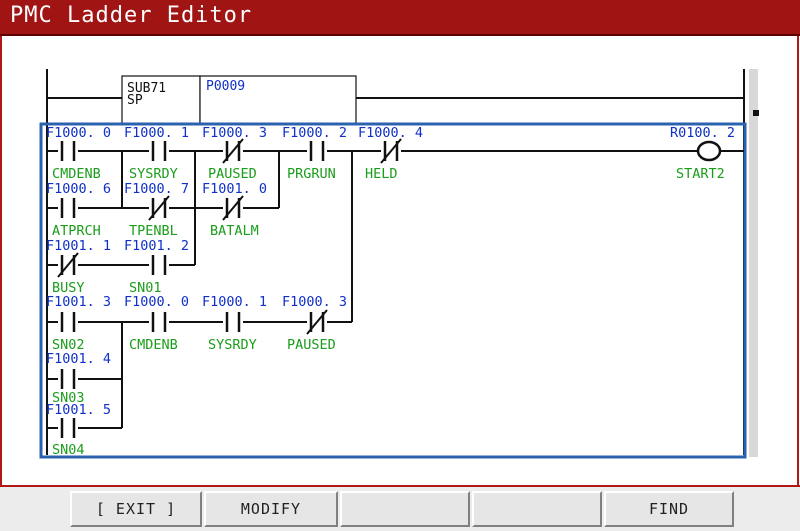 The image size is (800, 531). I want to click on softkey-bar: [ EXIT ] MODIFY FIND, so click(400, 509).